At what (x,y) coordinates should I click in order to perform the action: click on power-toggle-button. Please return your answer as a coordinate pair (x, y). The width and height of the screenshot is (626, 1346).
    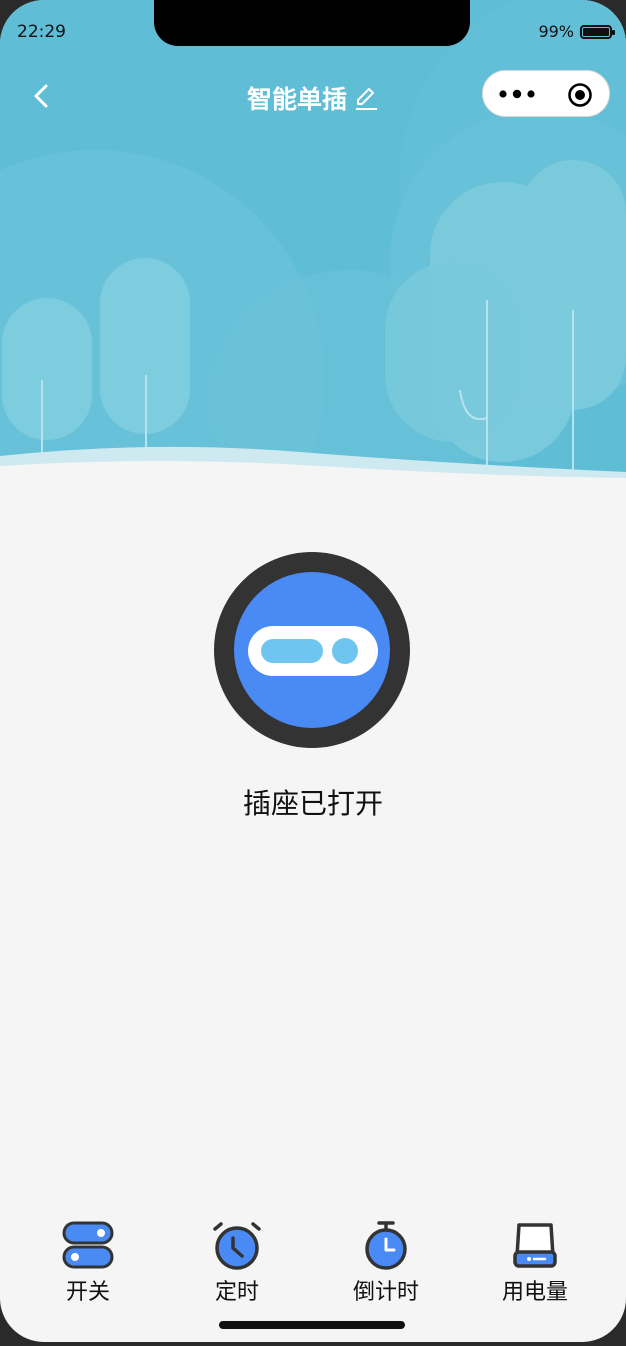
    Looking at the image, I should click on (312, 650).